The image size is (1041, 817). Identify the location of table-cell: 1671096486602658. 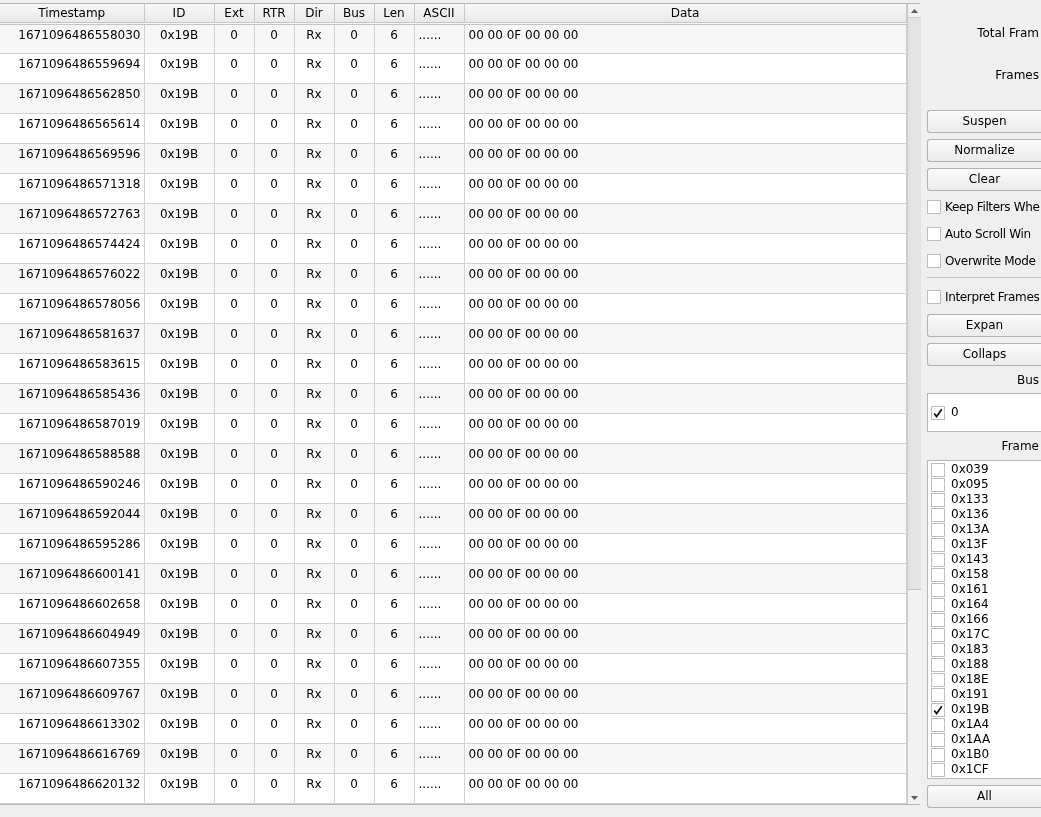
(72, 608).